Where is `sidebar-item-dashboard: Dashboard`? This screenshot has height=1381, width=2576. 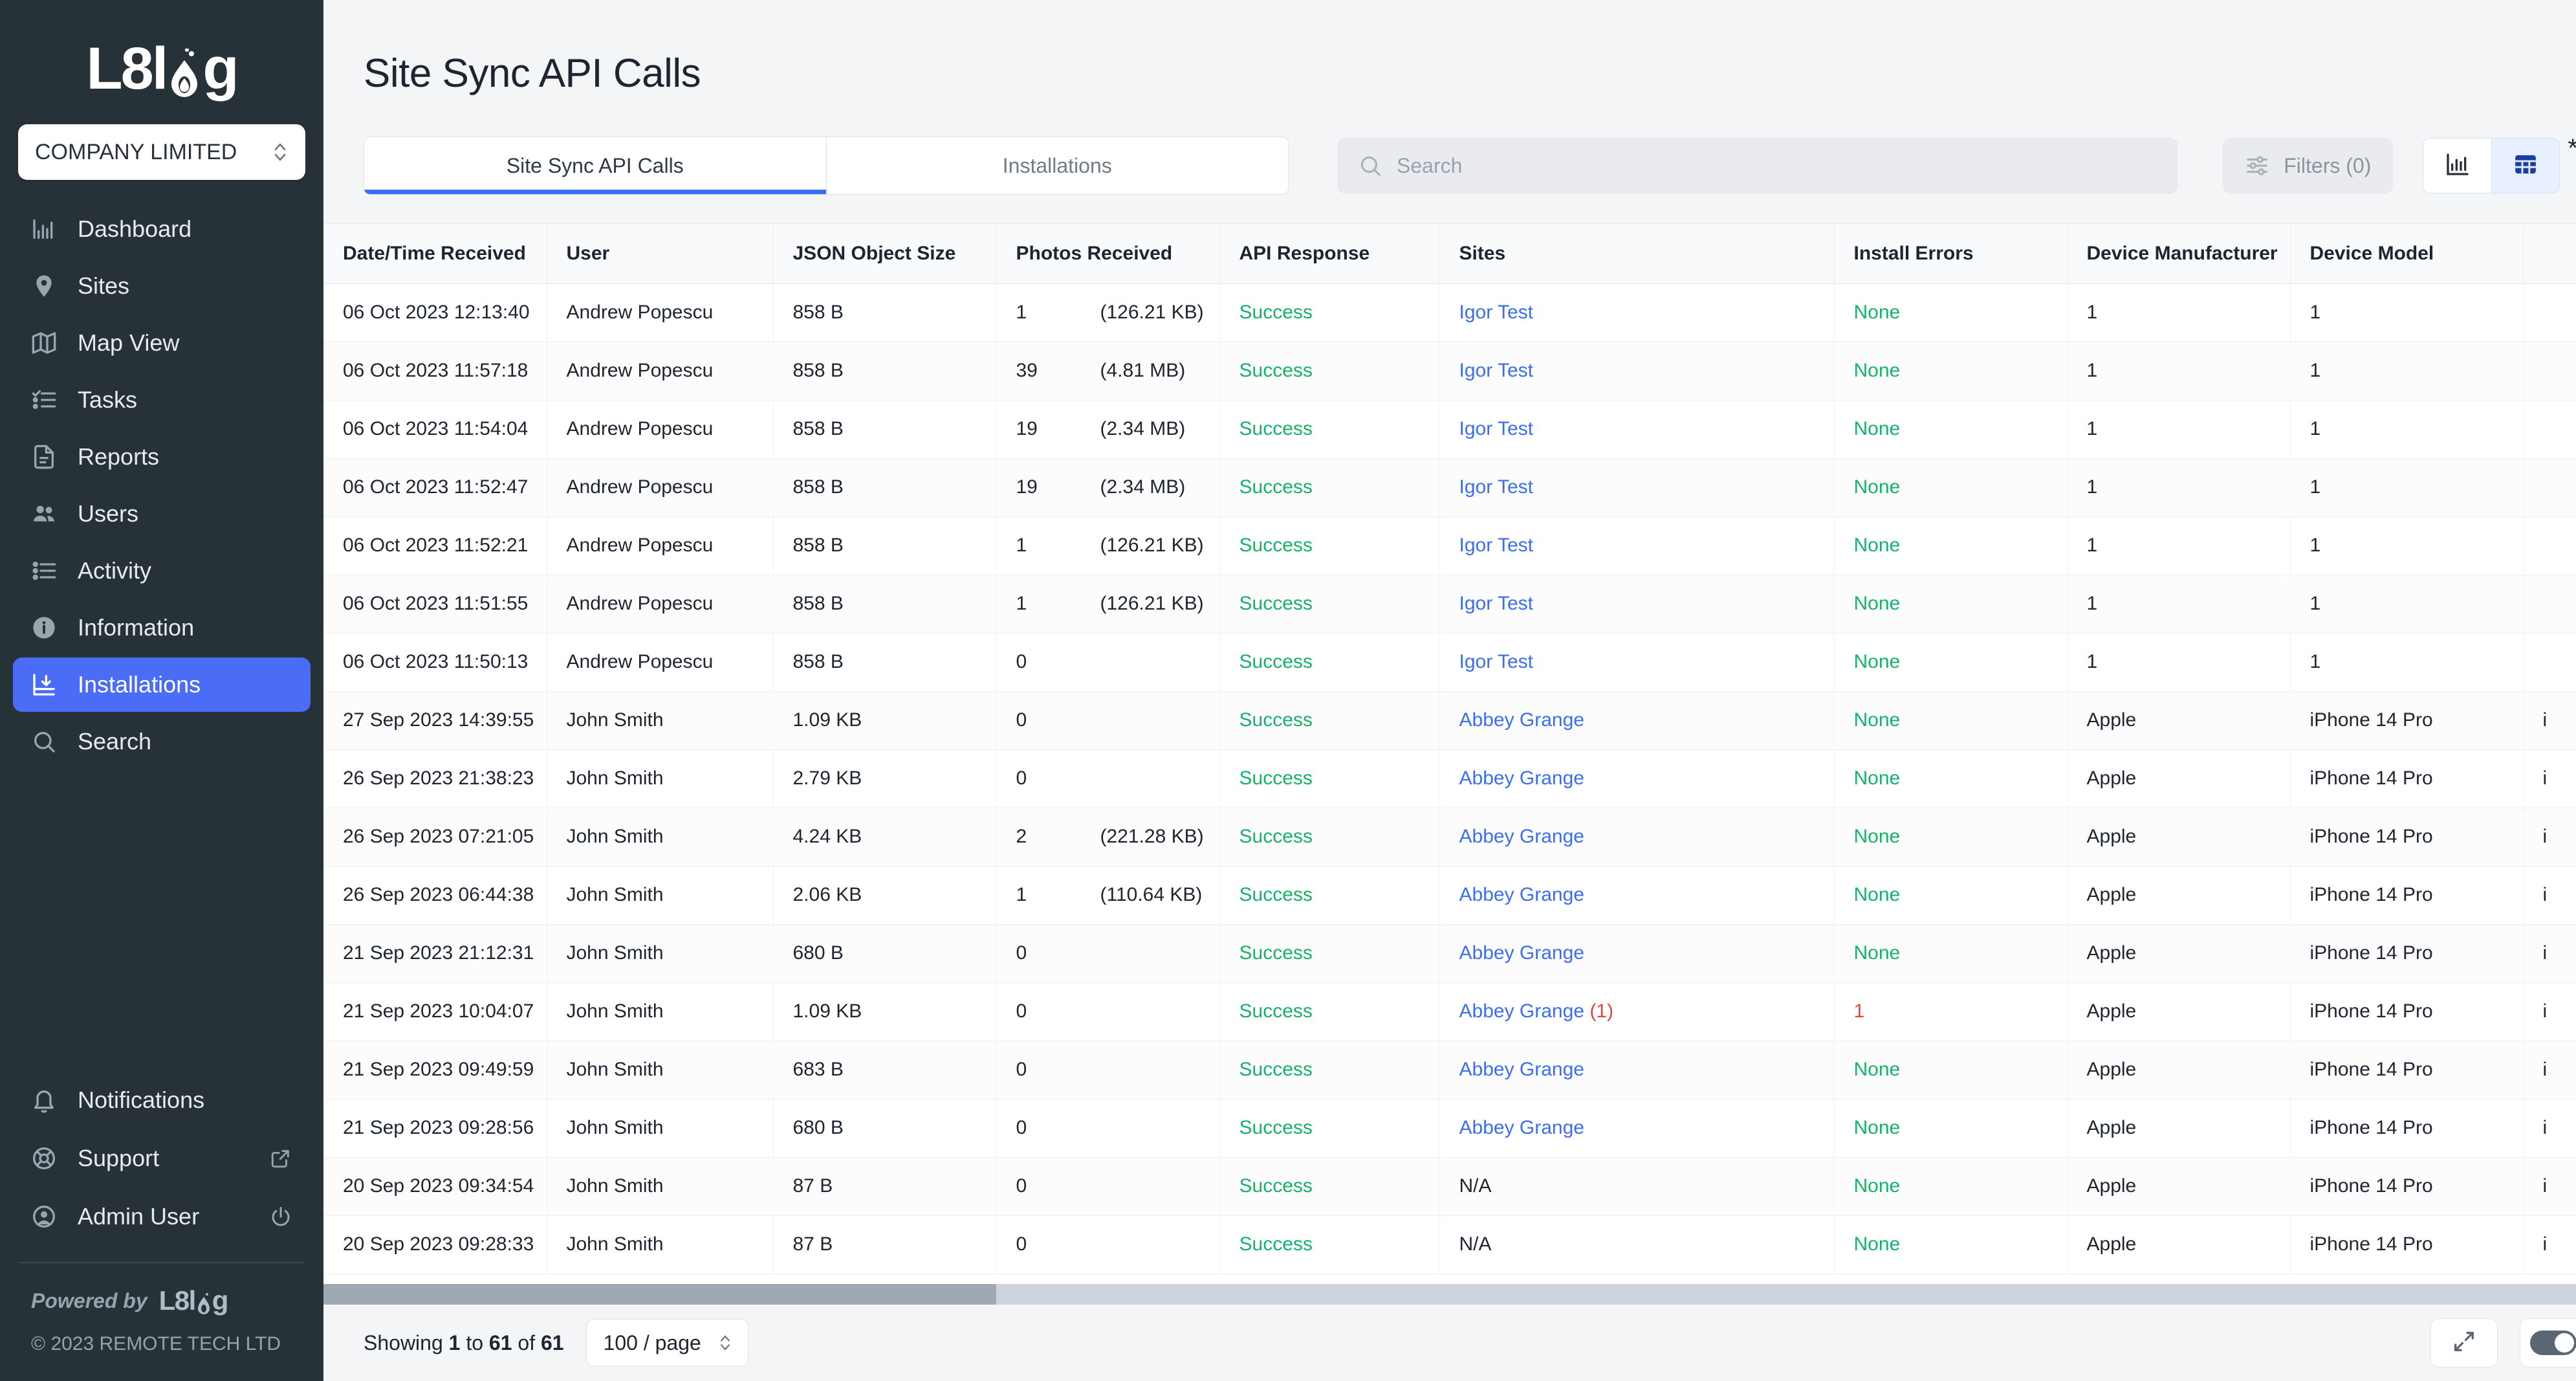 sidebar-item-dashboard: Dashboard is located at coordinates (162, 229).